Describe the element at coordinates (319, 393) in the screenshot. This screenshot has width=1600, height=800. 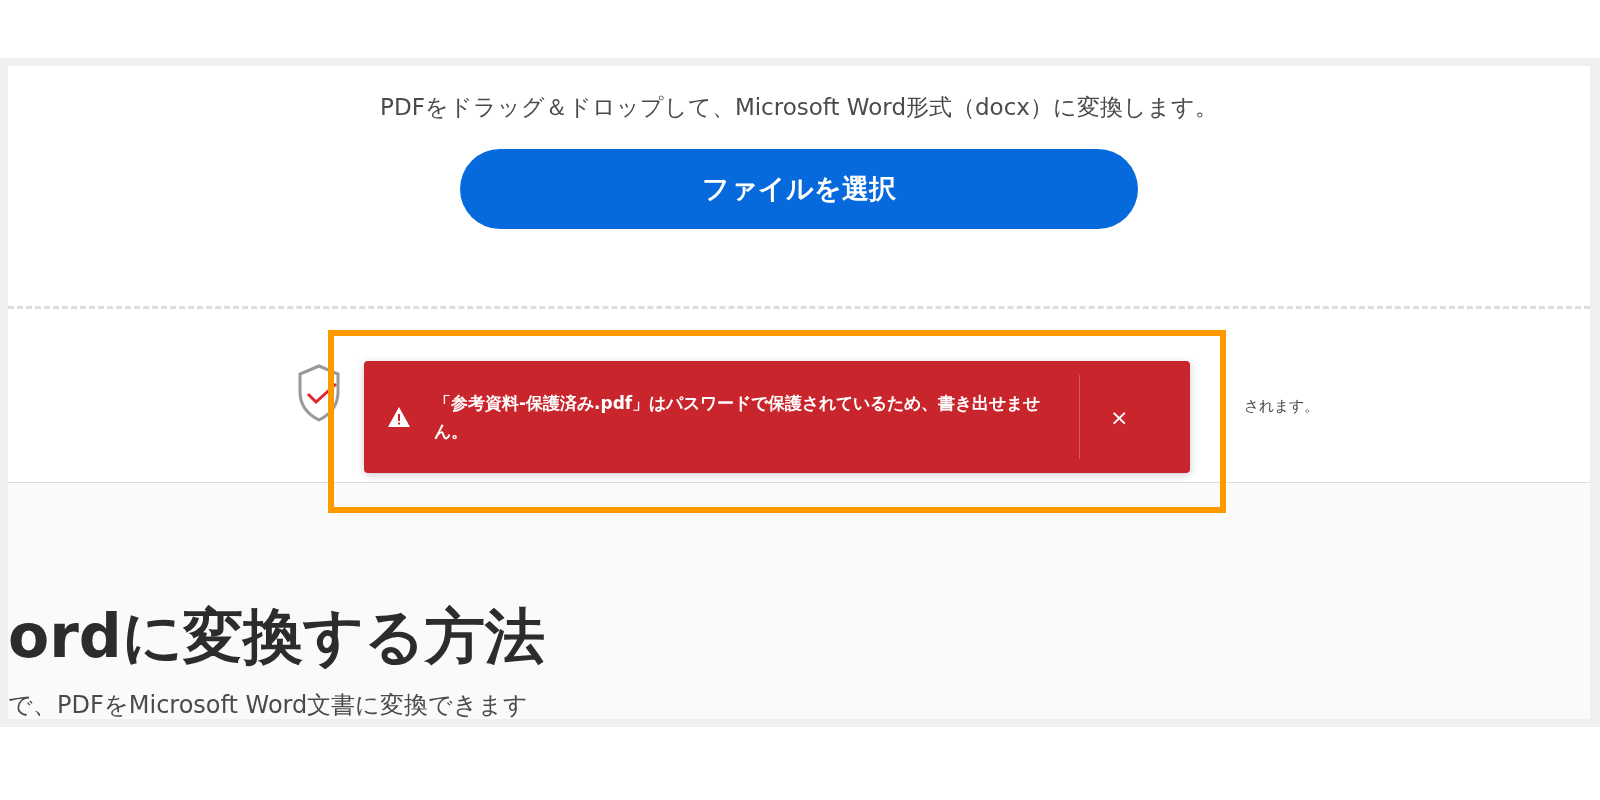
I see `shield-check-icon` at that location.